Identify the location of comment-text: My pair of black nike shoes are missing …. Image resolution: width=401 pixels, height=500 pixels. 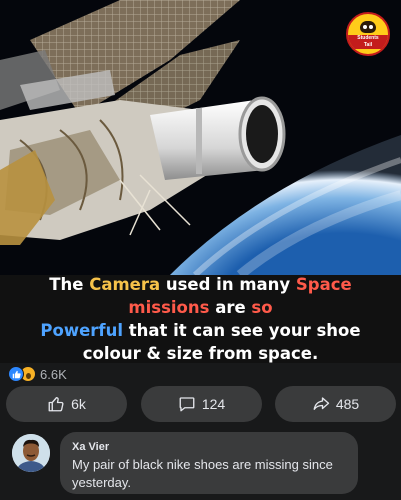
(202, 473).